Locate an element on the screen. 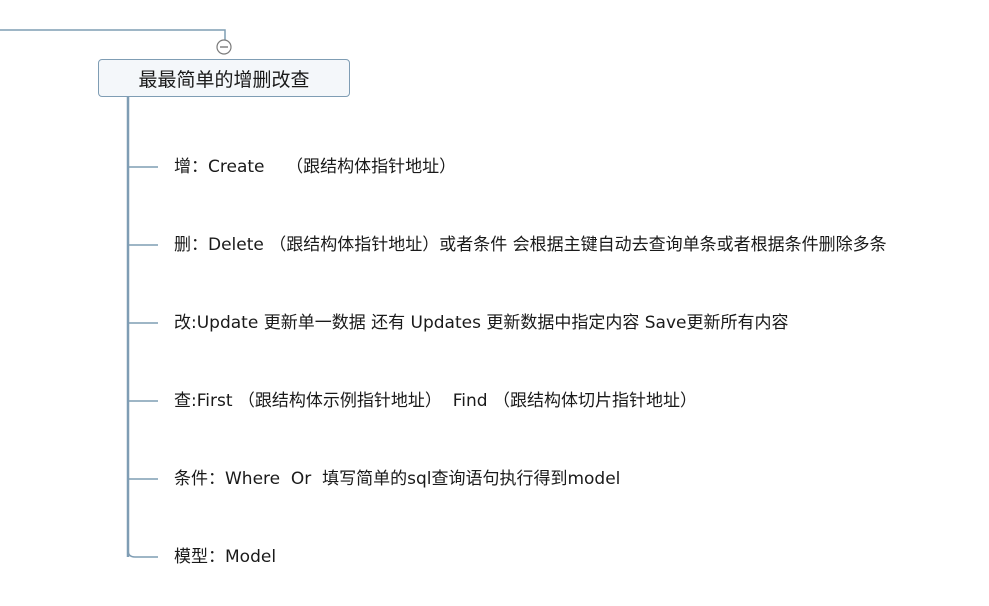 This screenshot has height=606, width=989. minus-circle-icon is located at coordinates (224, 47).